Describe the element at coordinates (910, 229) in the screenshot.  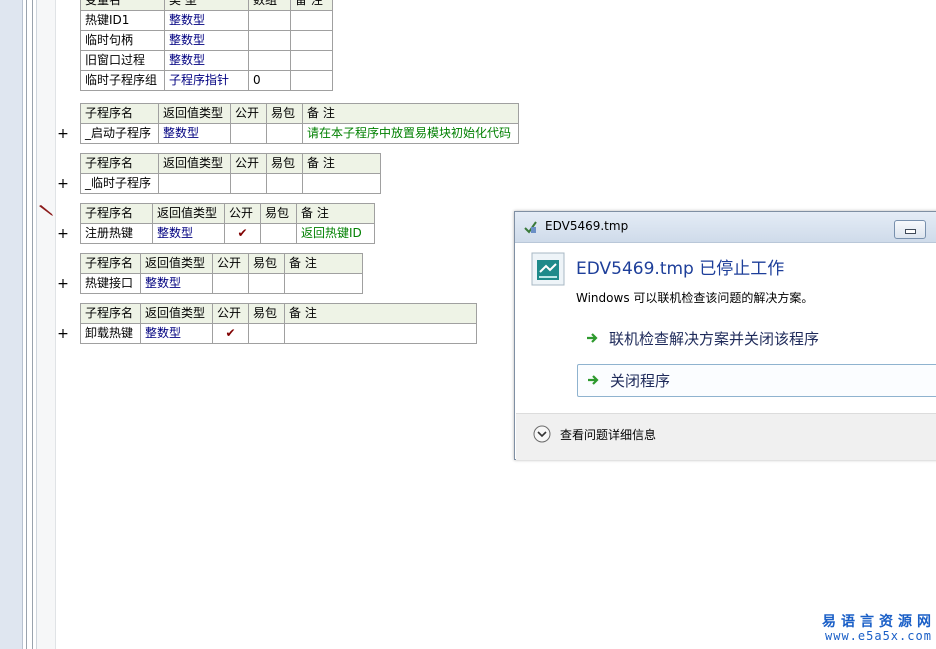
I see `minimize-button` at that location.